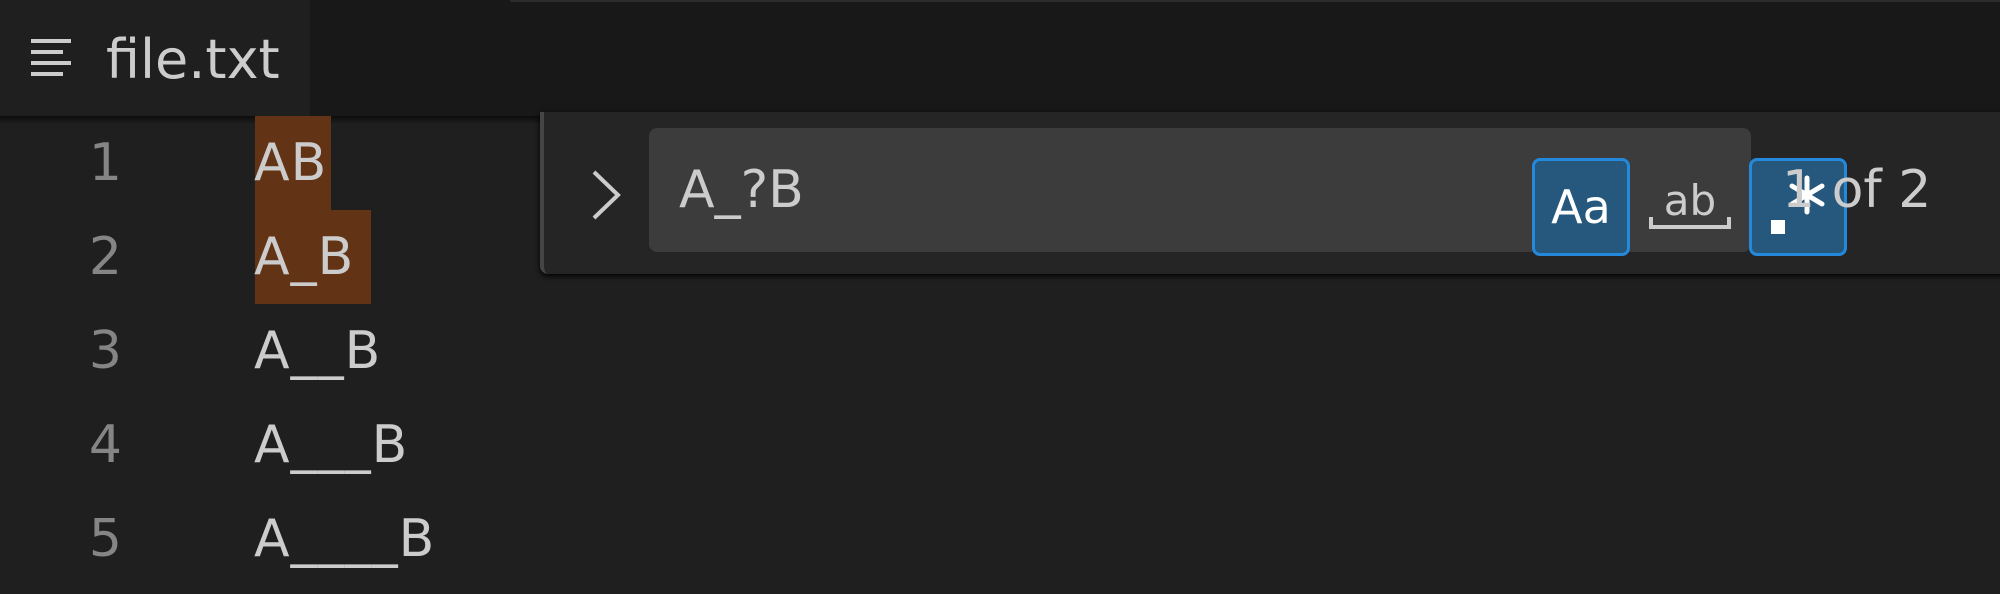  I want to click on line-number: 1, so click(105, 163).